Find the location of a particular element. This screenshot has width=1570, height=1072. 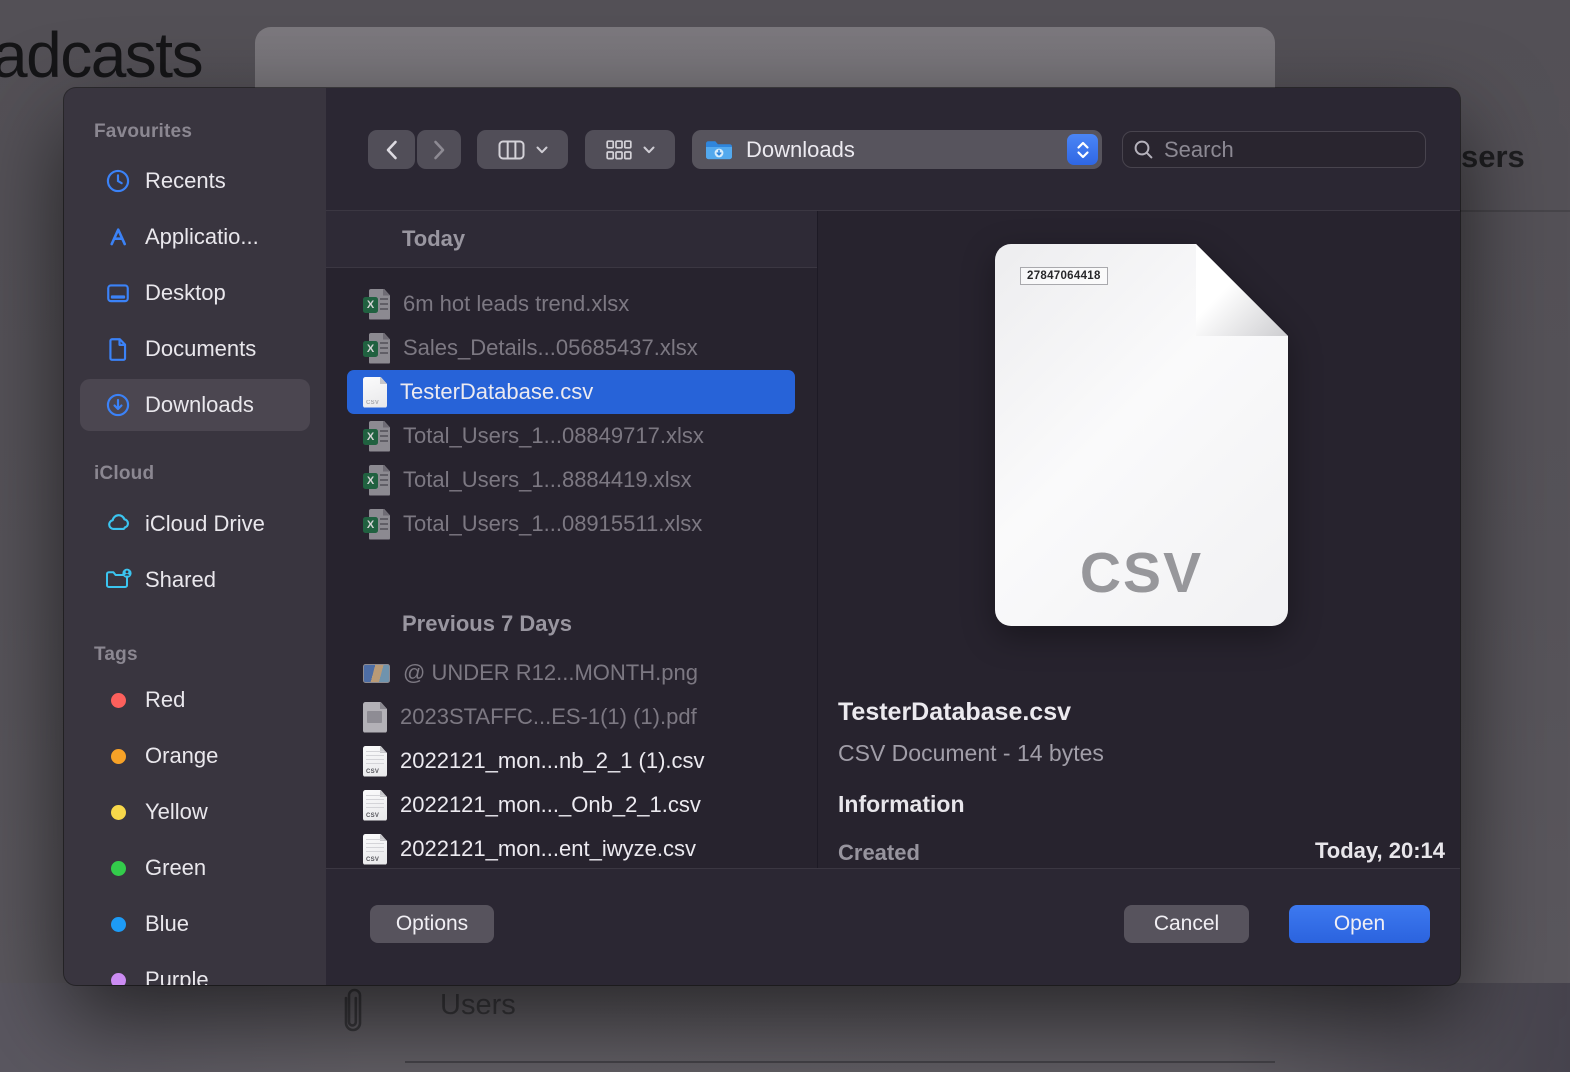

pdf-file-icon is located at coordinates (375, 717).